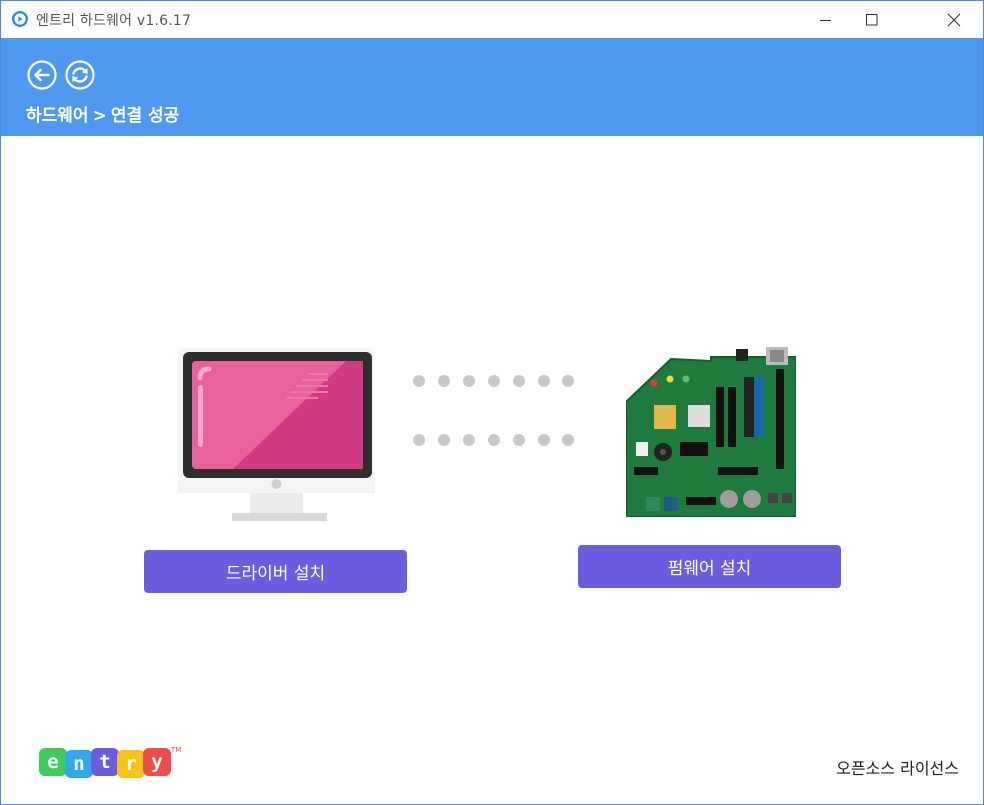 Image resolution: width=984 pixels, height=805 pixels. I want to click on connection-dots-bottom, so click(496, 440).